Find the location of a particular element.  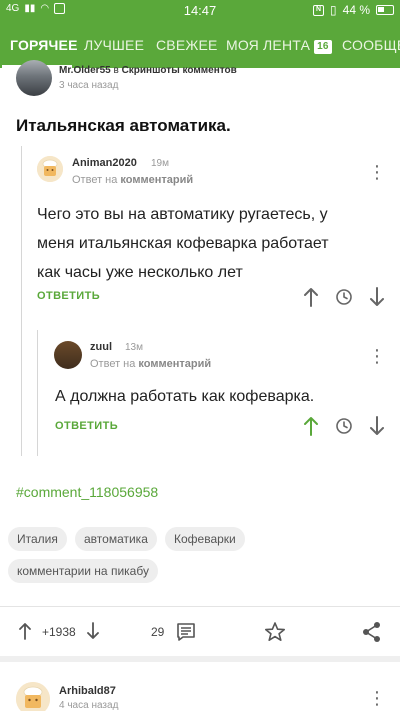

post-community: Скриншоты комментов is located at coordinates (179, 70).